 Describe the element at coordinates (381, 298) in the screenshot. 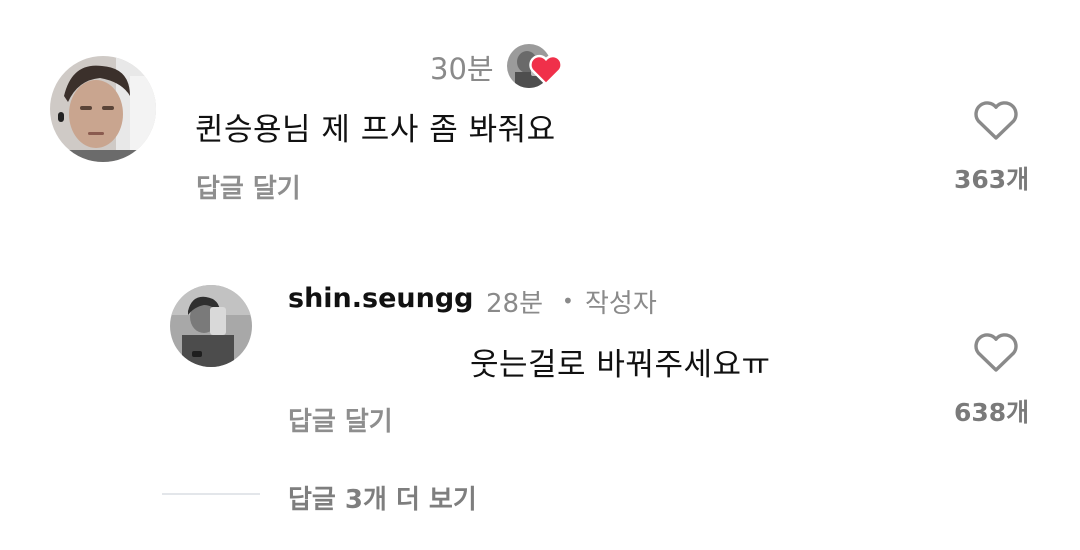

I see `reply-username: shin.seungg` at that location.